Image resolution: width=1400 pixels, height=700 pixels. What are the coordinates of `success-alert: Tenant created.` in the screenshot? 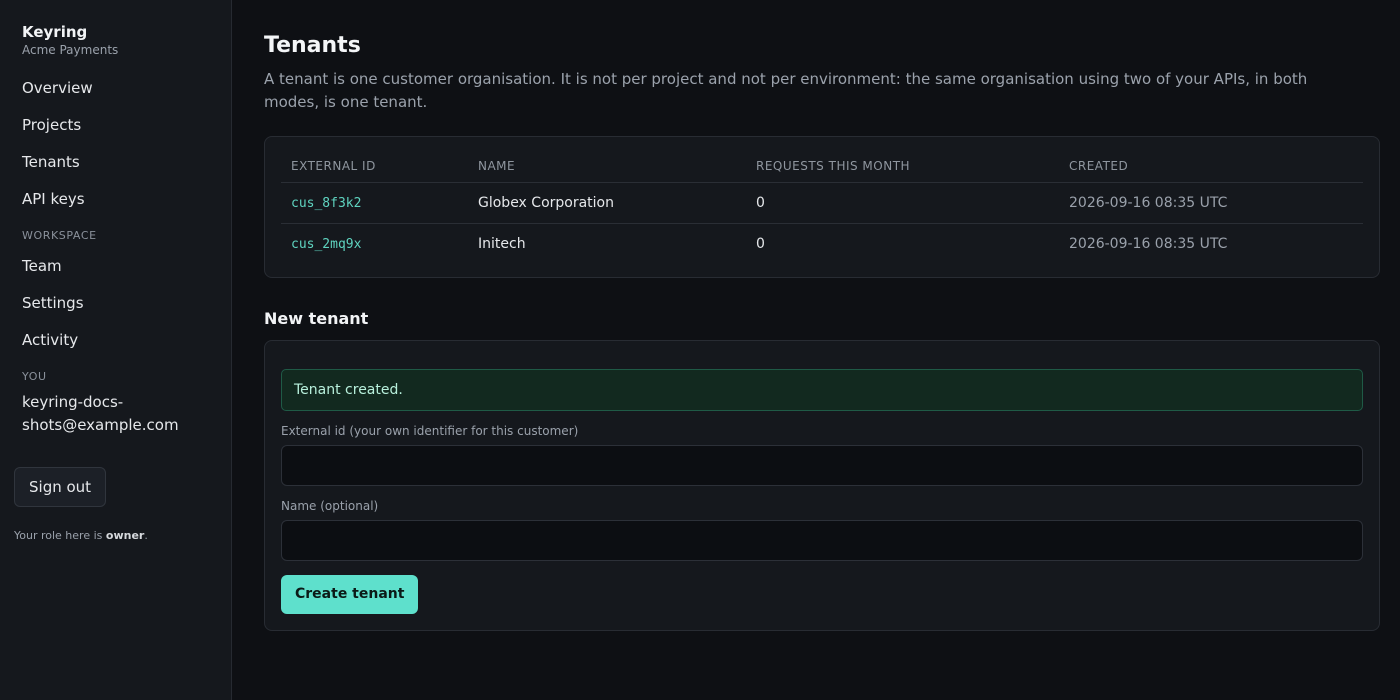 It's located at (822, 389).